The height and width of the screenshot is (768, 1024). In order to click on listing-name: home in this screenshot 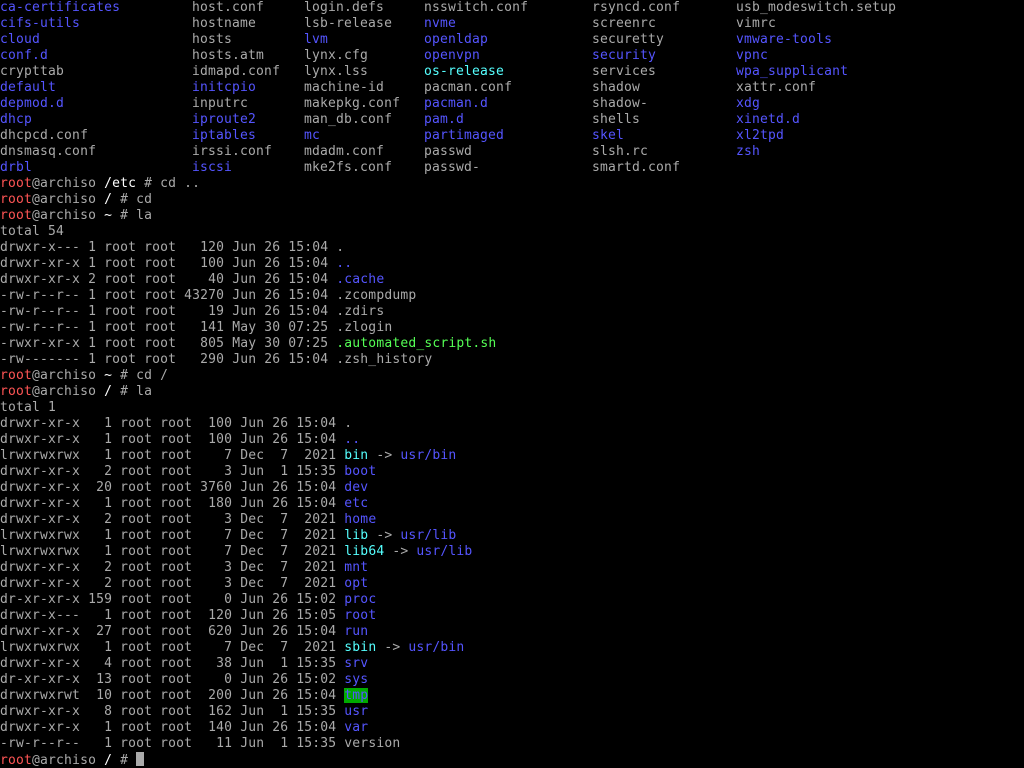, I will do `click(360, 519)`.